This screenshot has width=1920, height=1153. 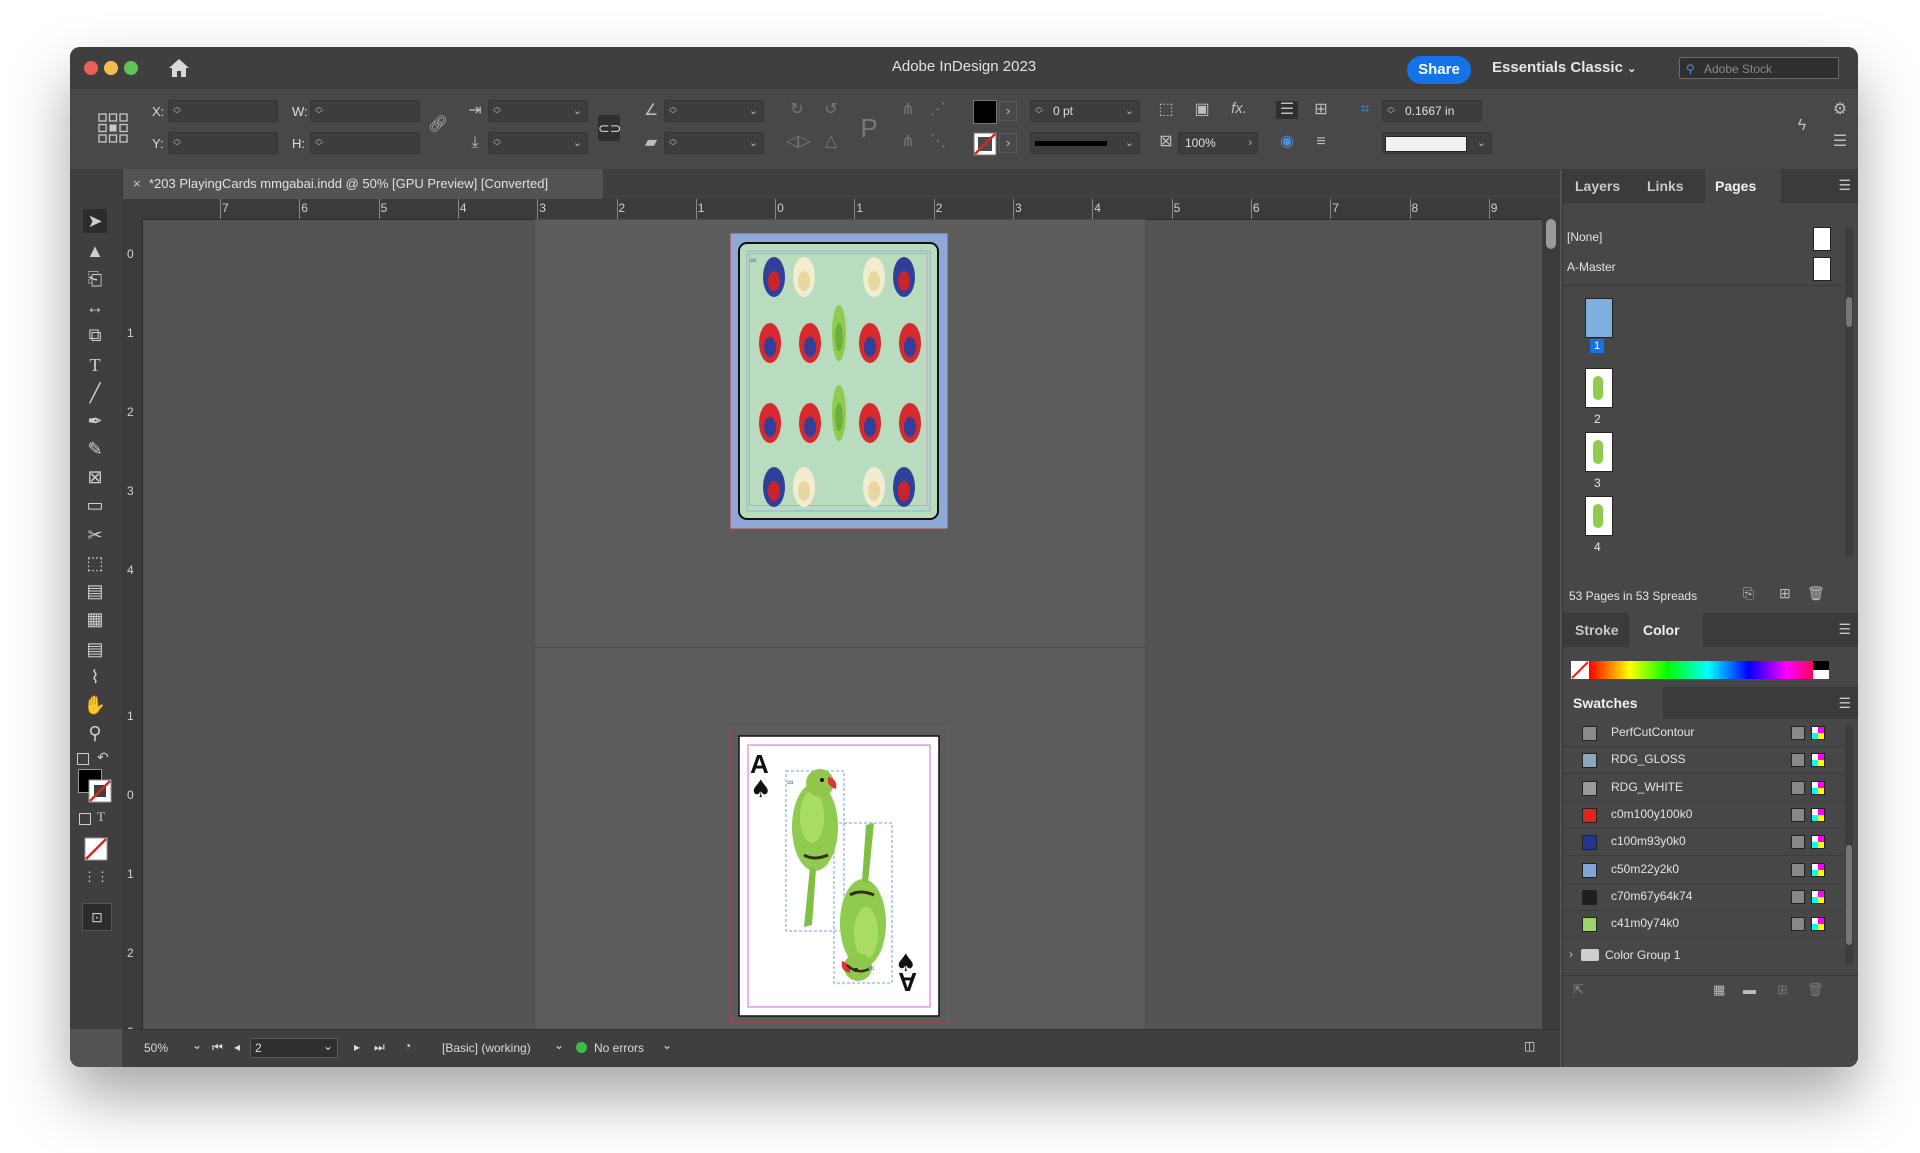 What do you see at coordinates (1748, 593) in the screenshot?
I see `edit-page-size-icon: ⎘` at bounding box center [1748, 593].